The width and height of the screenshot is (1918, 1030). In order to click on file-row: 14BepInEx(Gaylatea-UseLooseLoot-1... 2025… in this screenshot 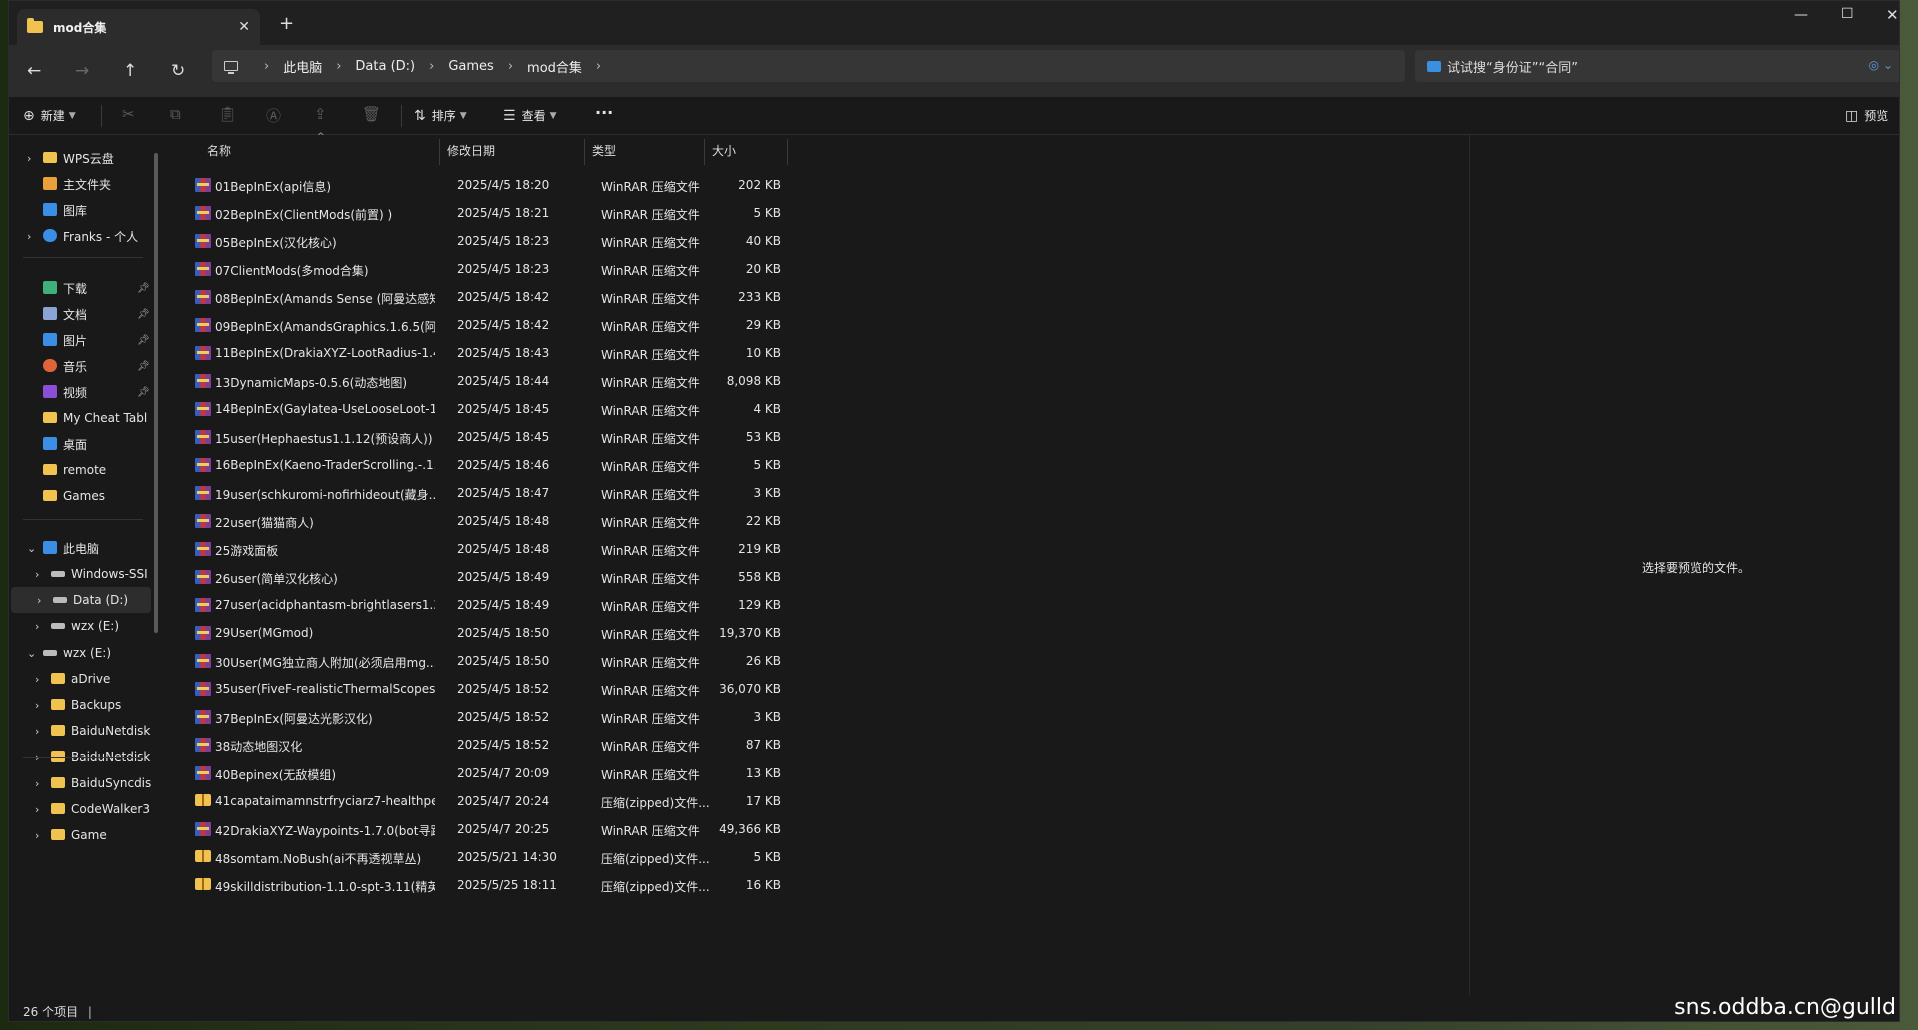, I will do `click(479, 409)`.